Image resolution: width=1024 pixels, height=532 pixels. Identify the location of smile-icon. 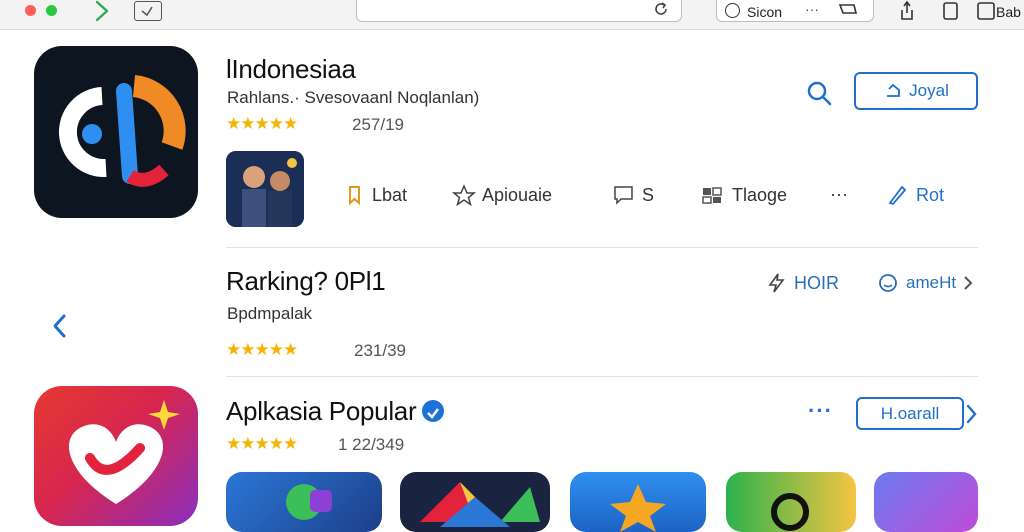
(888, 283).